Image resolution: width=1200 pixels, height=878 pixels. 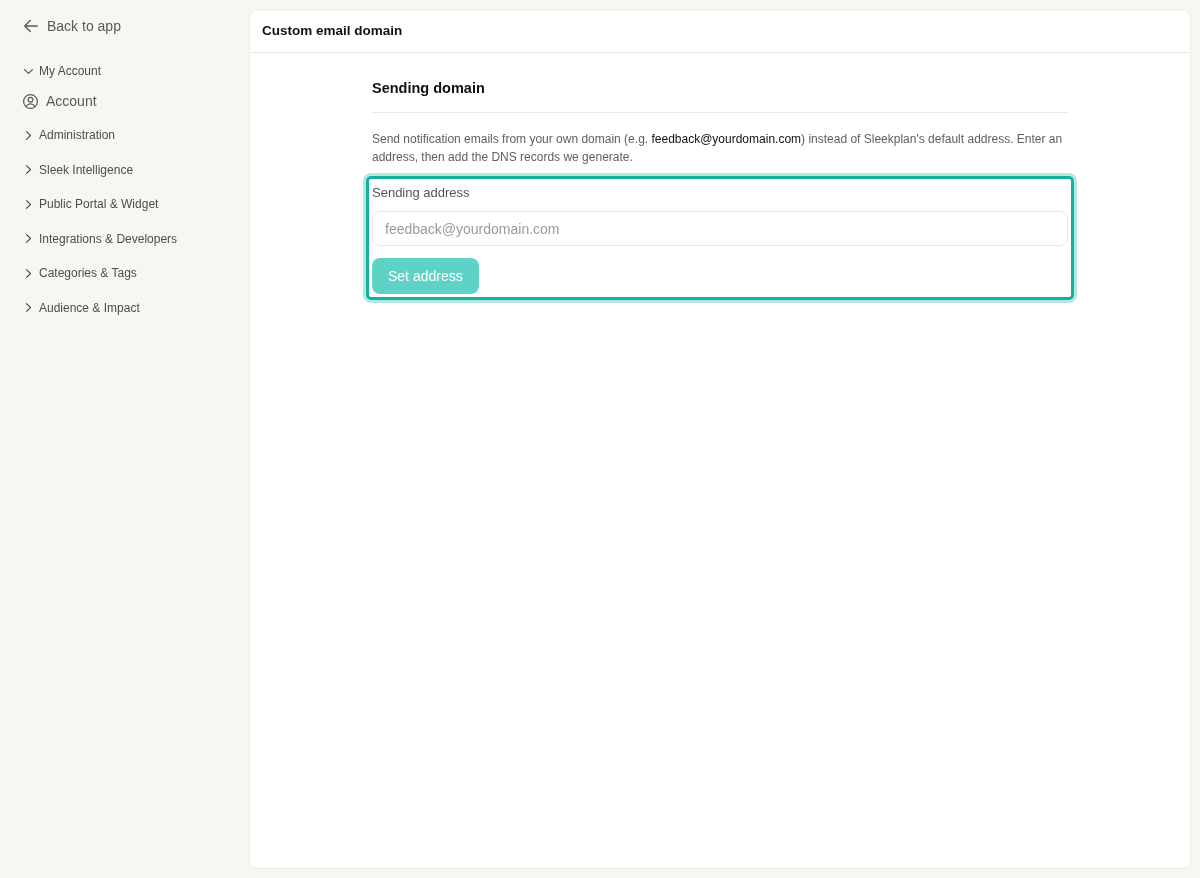 What do you see at coordinates (30, 101) in the screenshot?
I see `user-circle-icon` at bounding box center [30, 101].